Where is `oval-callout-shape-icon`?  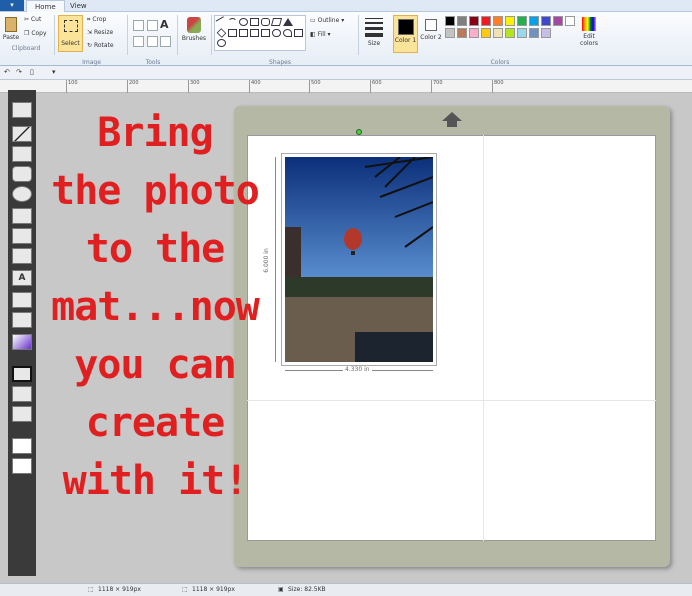 oval-callout-shape-icon is located at coordinates (221, 43).